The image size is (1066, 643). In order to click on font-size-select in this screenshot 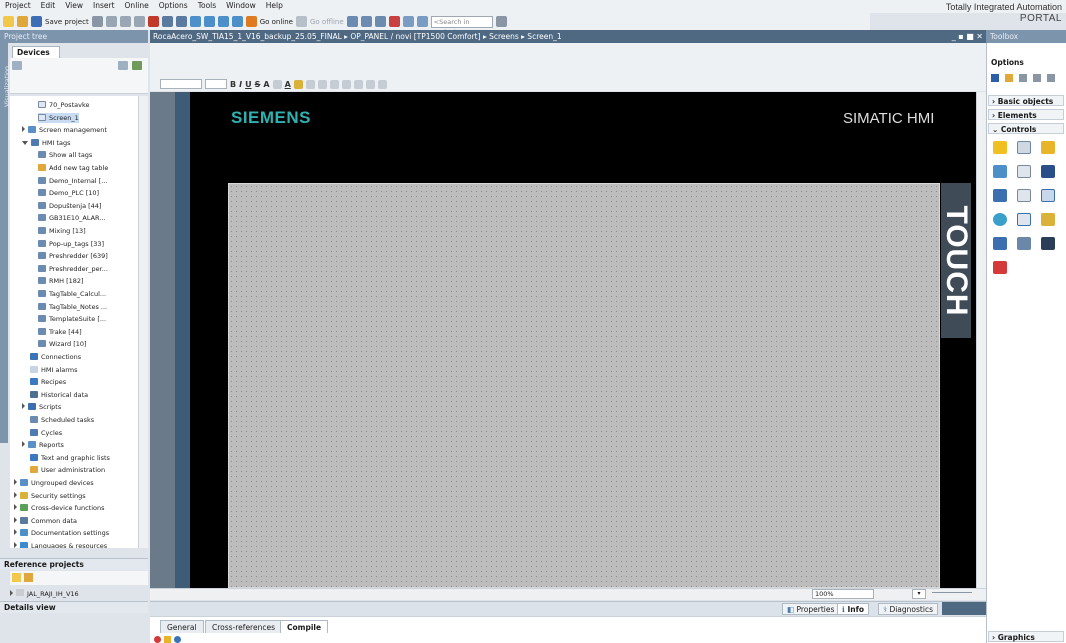, I will do `click(216, 84)`.